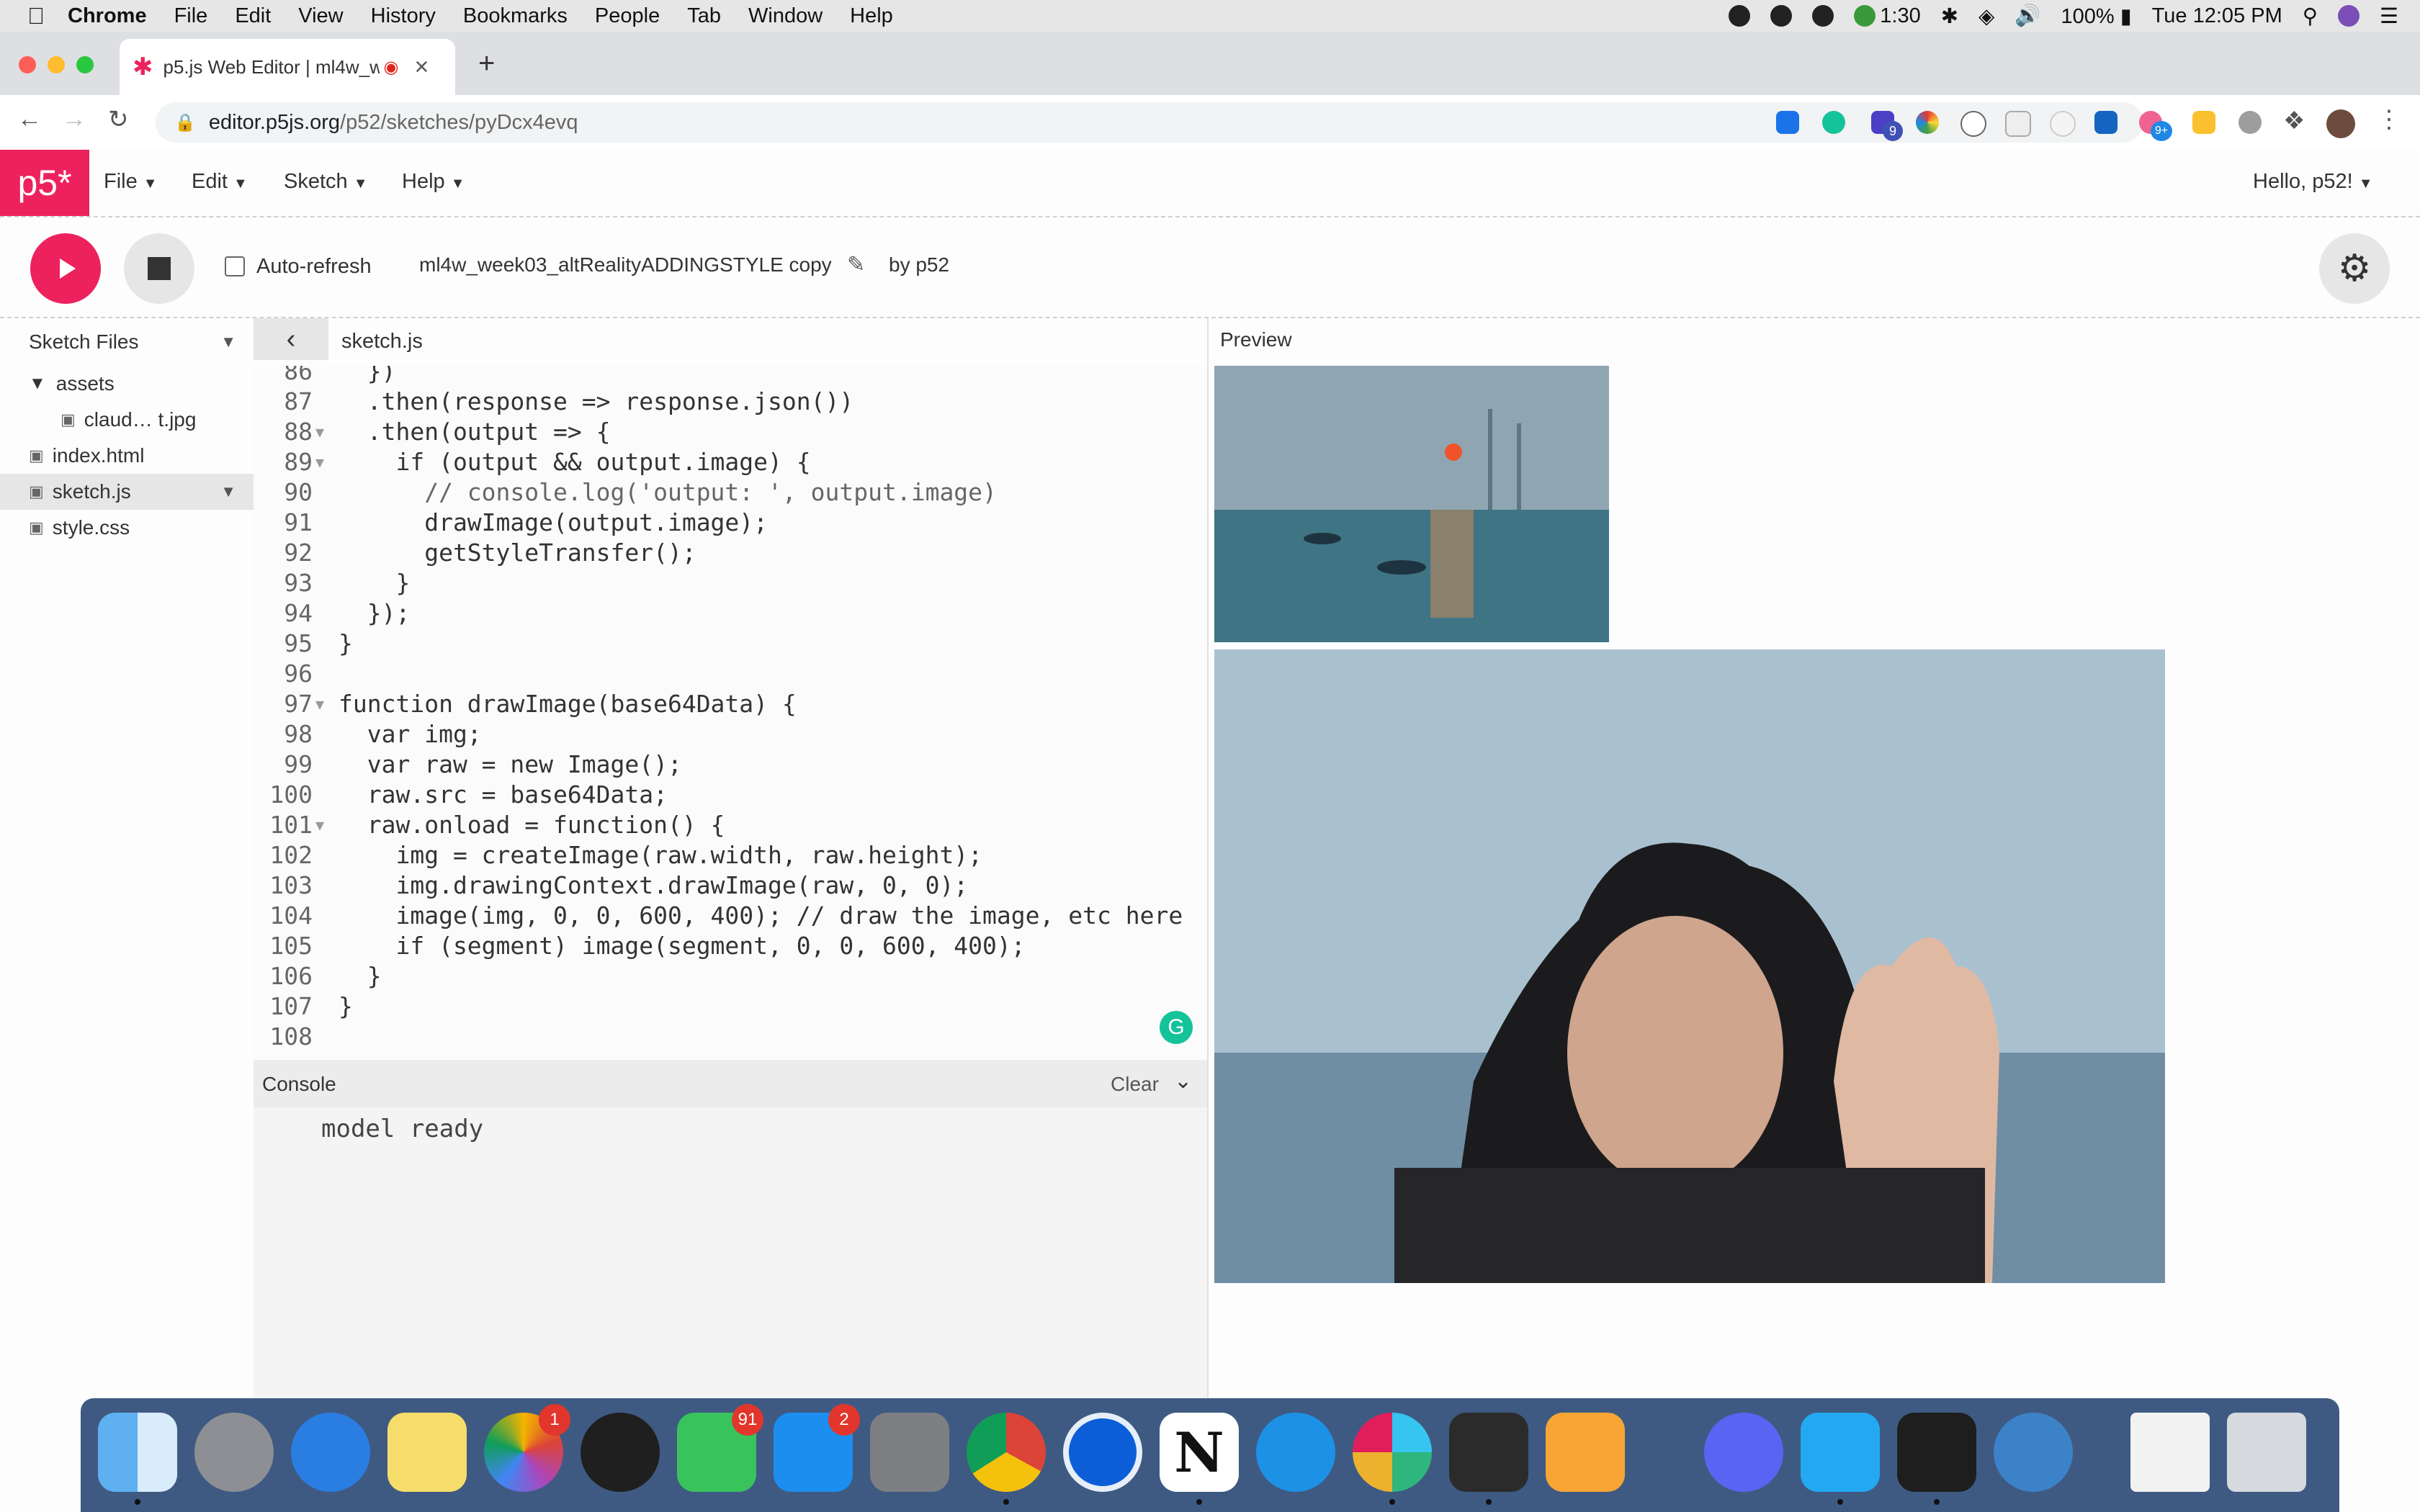 Image resolution: width=2420 pixels, height=1512 pixels. I want to click on back-icon: ←, so click(29, 119).